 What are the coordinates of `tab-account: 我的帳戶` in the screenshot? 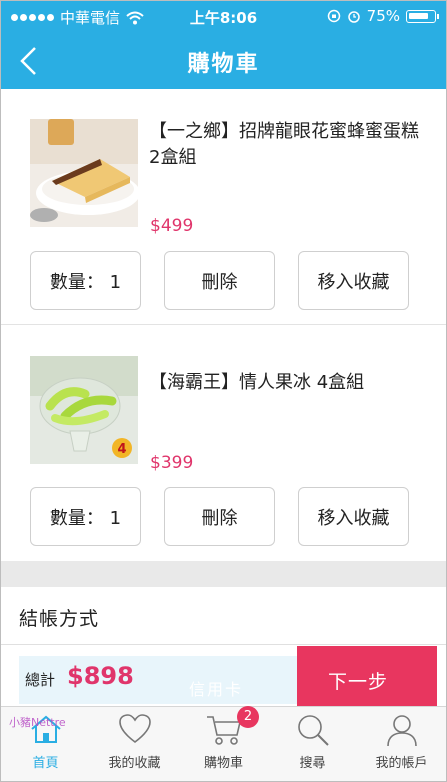 It's located at (401, 742).